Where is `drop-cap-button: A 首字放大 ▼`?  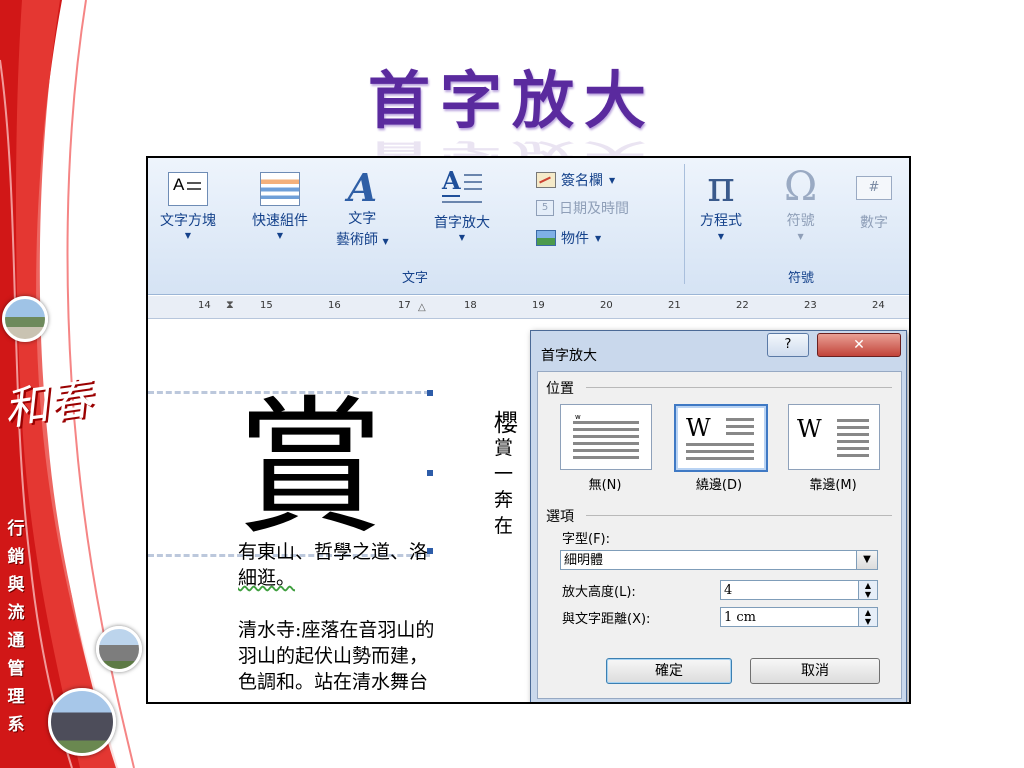
drop-cap-button: A 首字放大 ▼ is located at coordinates (462, 204).